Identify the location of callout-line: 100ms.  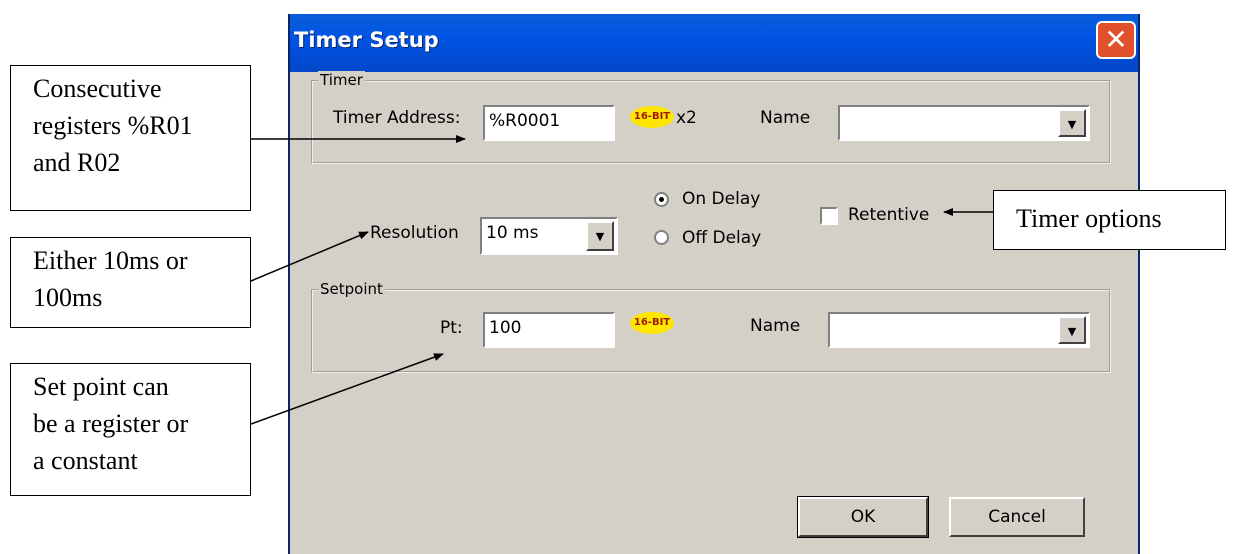
(68, 297).